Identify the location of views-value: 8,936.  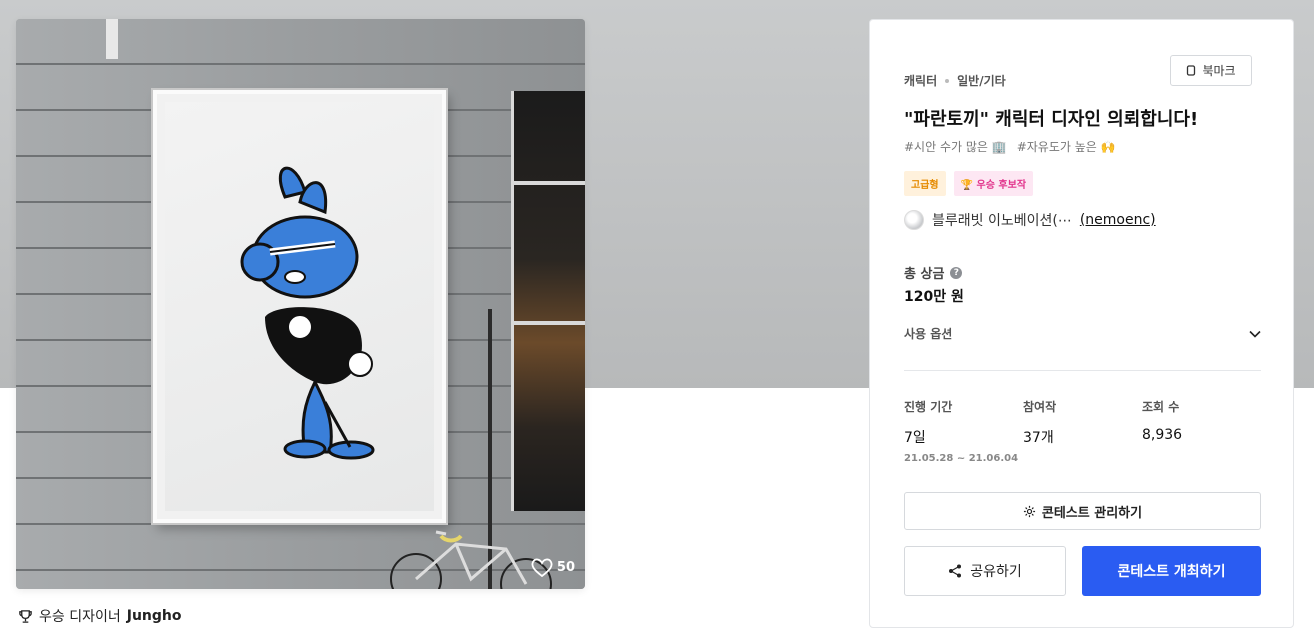
(1162, 435).